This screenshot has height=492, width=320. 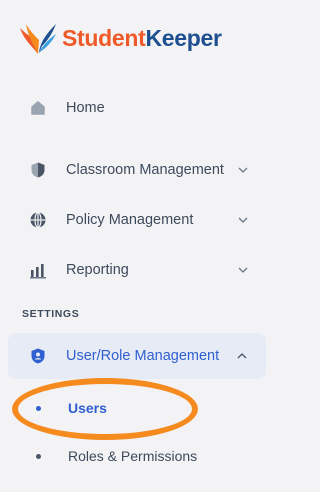 I want to click on brand-part-1: Student, so click(x=104, y=37).